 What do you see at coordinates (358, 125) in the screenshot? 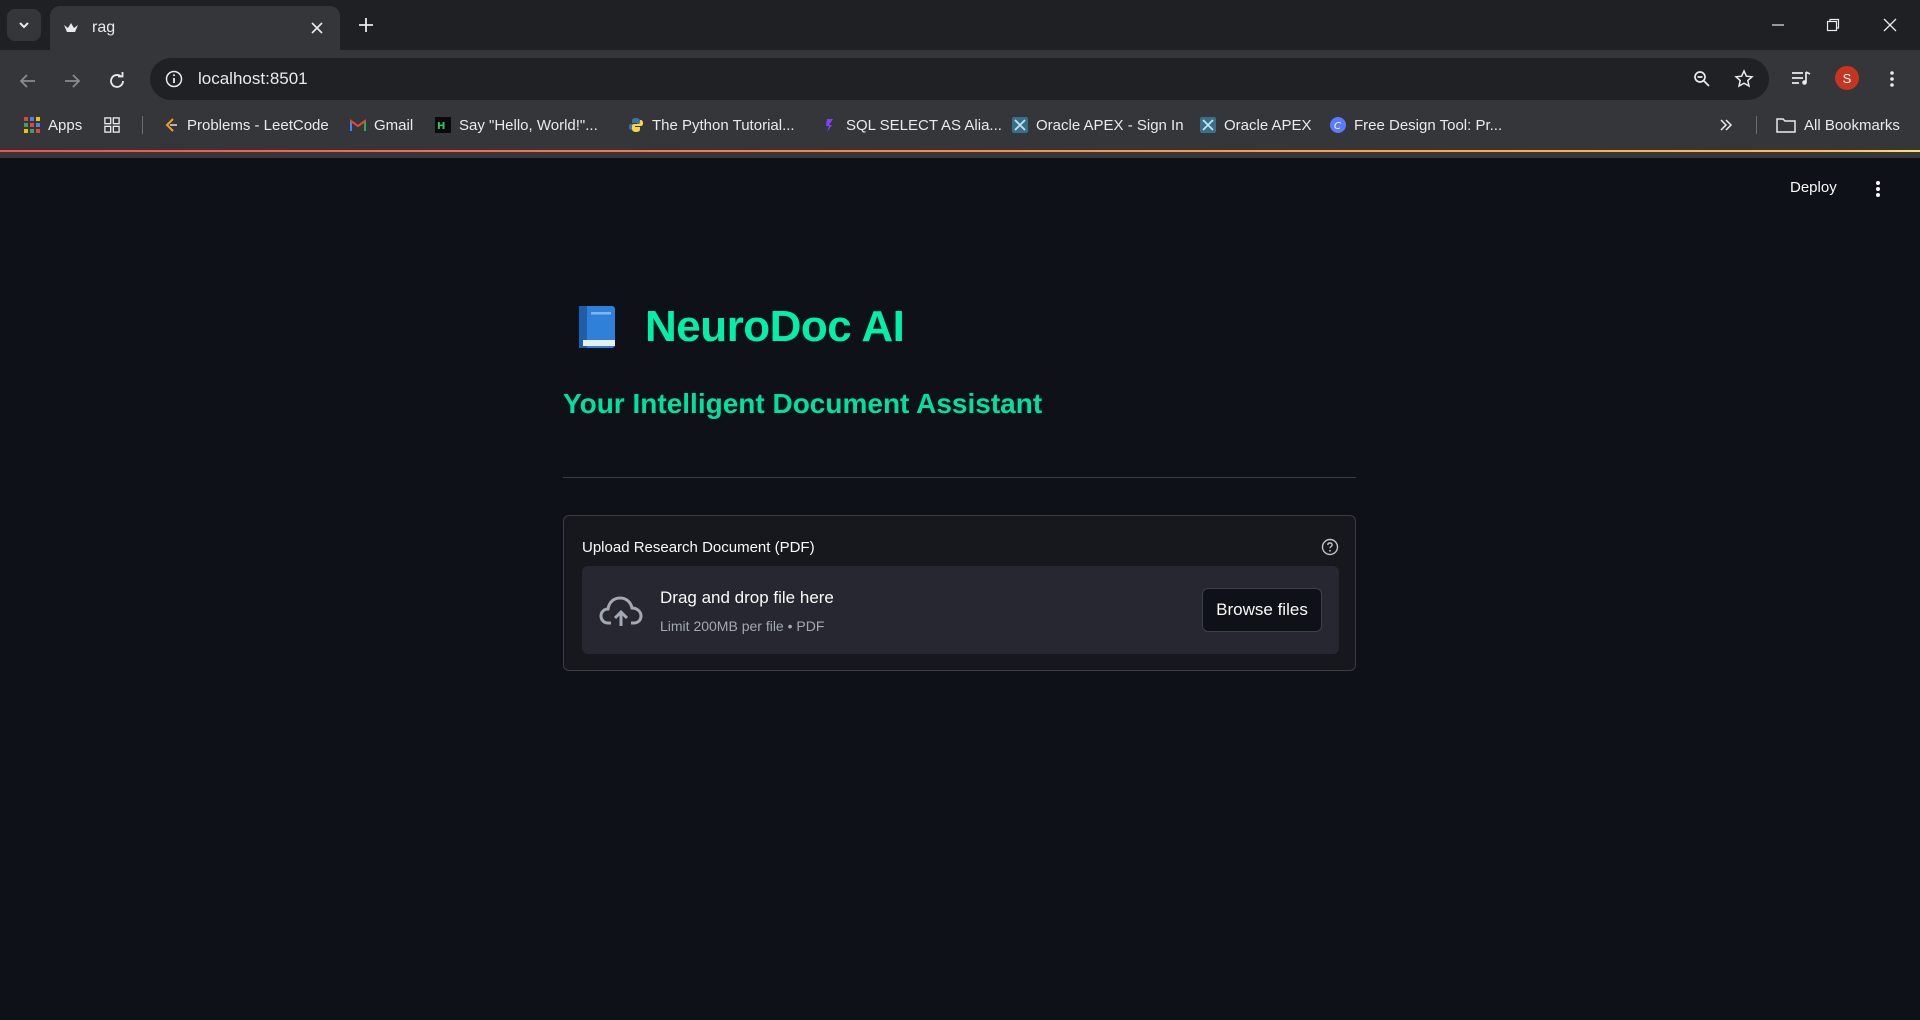
I see `gmail-icon` at bounding box center [358, 125].